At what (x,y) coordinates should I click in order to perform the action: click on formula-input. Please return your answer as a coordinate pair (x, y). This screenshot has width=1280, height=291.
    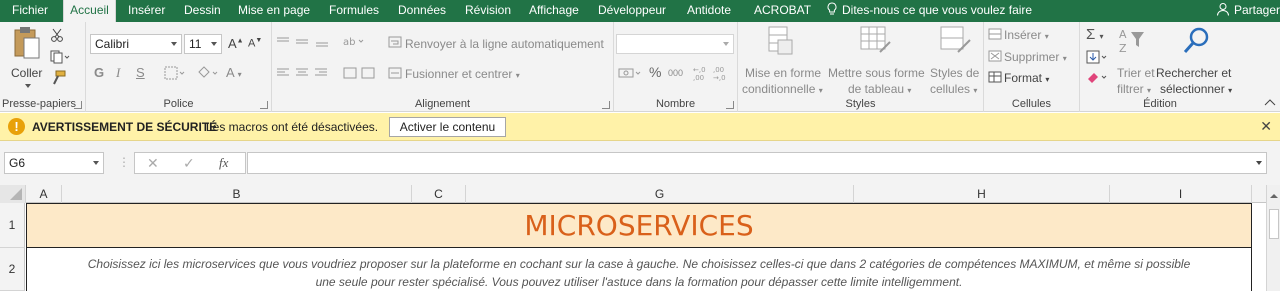
    Looking at the image, I should click on (757, 163).